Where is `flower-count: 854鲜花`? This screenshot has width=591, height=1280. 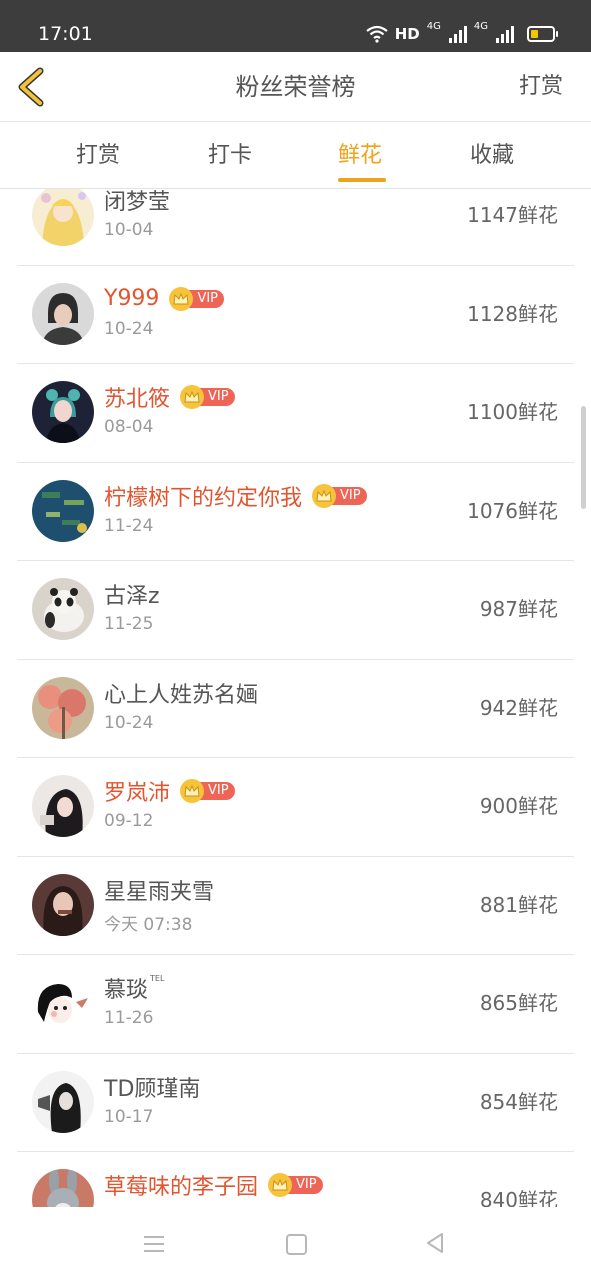 flower-count: 854鲜花 is located at coordinates (518, 1101).